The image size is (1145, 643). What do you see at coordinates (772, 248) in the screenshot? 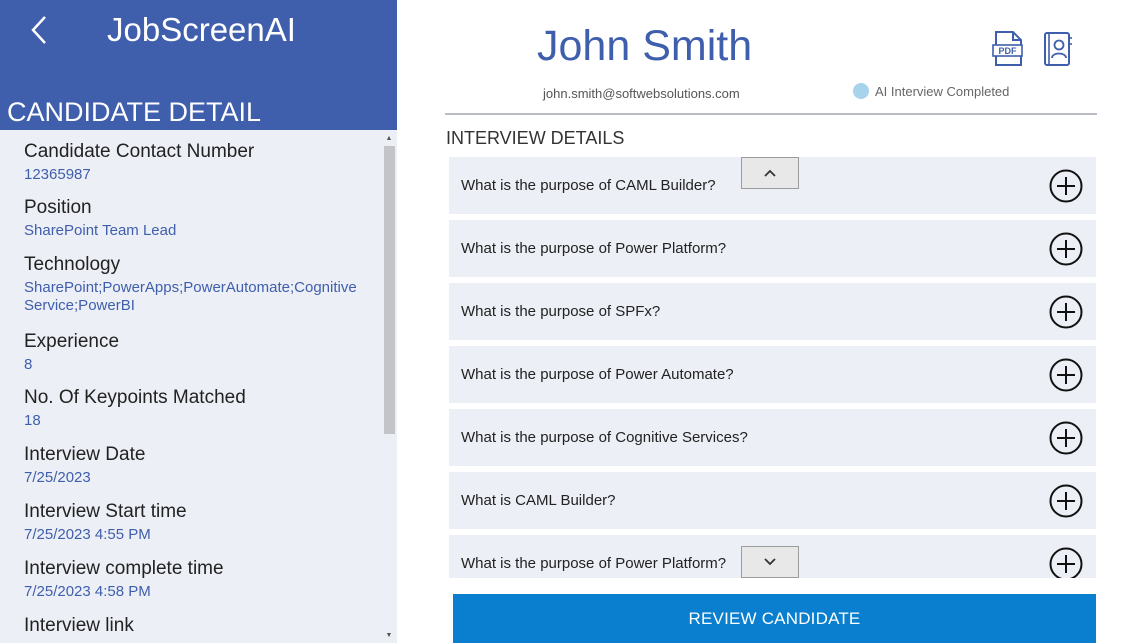
I see `question-item: What is the purpose of Power Platform?` at bounding box center [772, 248].